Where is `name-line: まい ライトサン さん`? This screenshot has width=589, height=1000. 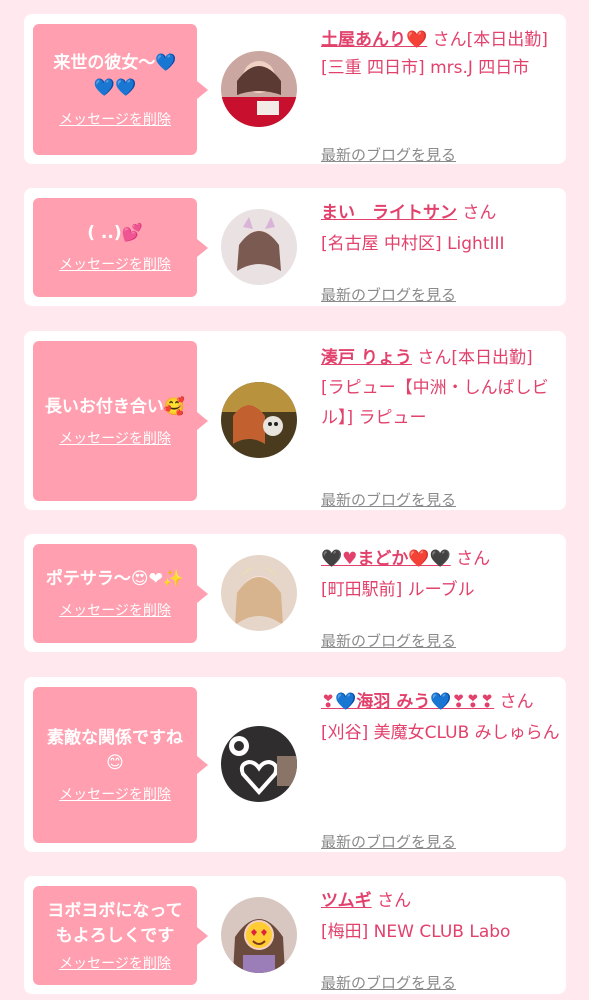
name-line: まい ライトサン さん is located at coordinates (441, 213).